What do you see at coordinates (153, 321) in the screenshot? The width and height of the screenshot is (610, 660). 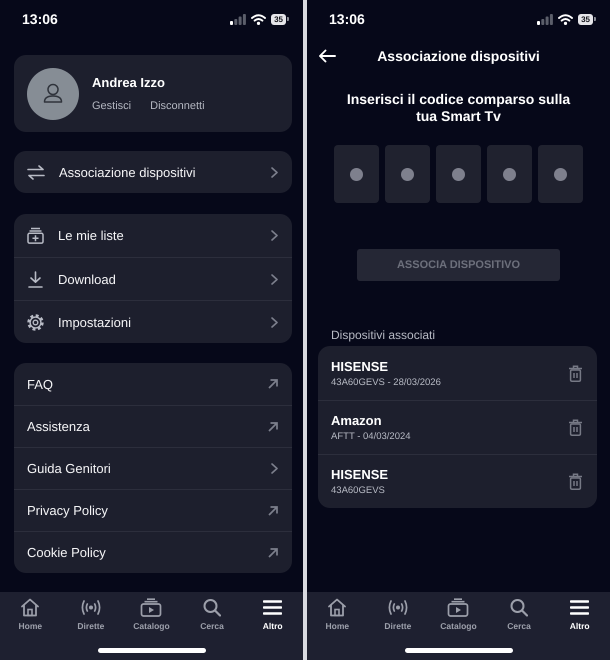 I see `menu-item: Impostazioni` at bounding box center [153, 321].